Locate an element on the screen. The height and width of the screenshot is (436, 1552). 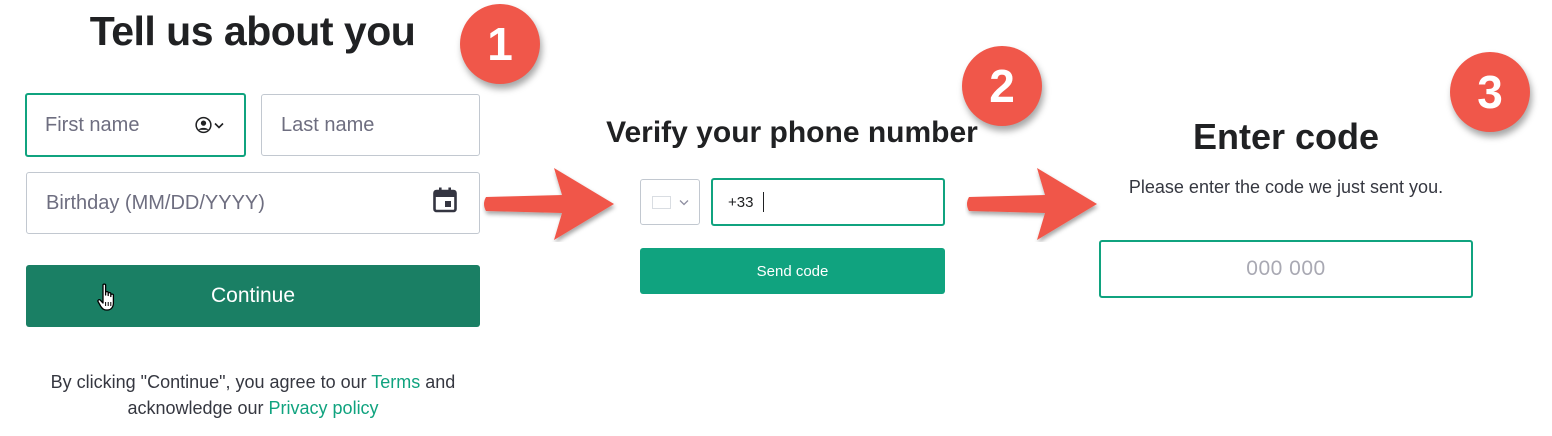
autofill-button is located at coordinates (209, 125).